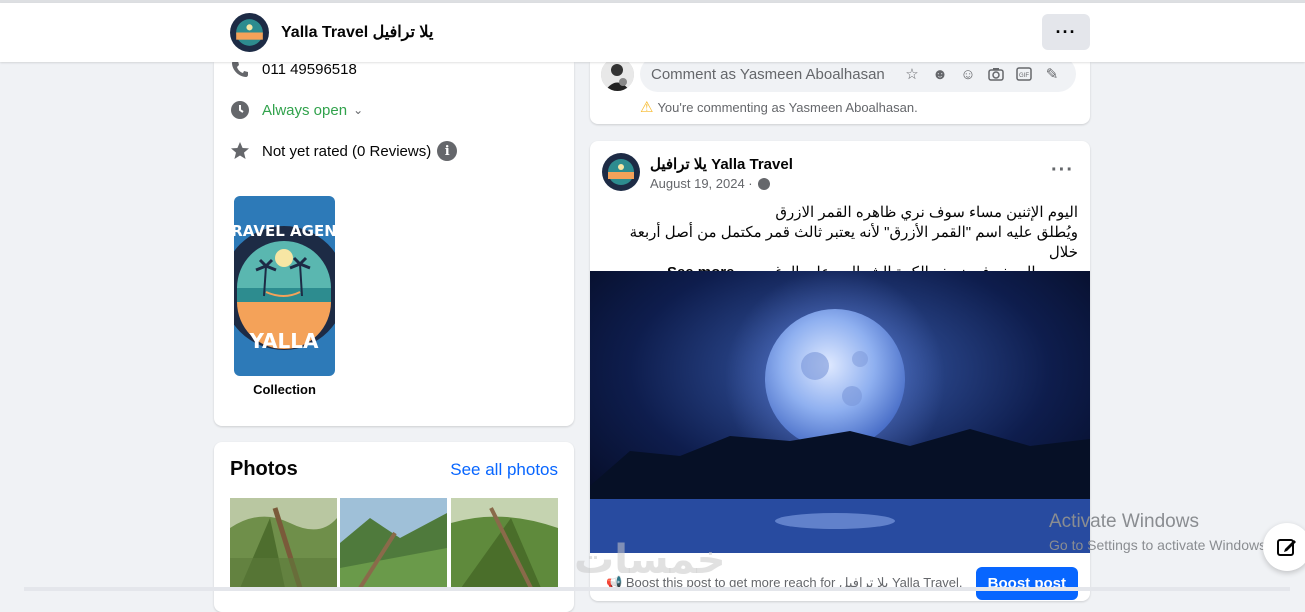  What do you see at coordinates (264, 469) in the screenshot?
I see `photos-title: Photos` at bounding box center [264, 469].